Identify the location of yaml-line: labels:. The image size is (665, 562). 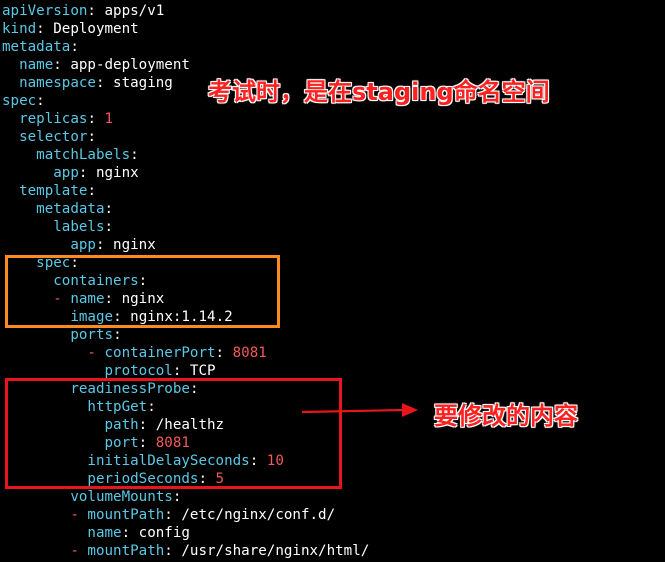
(57, 227).